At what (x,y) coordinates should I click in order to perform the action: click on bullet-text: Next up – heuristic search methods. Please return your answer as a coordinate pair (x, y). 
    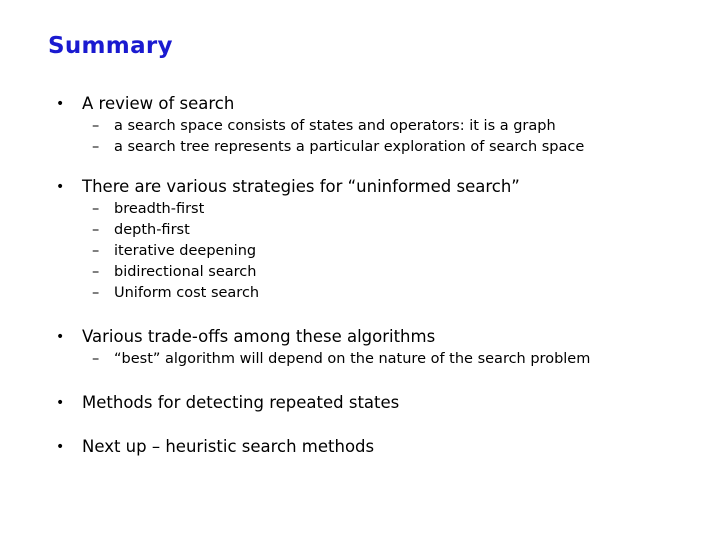
    Looking at the image, I should click on (228, 446).